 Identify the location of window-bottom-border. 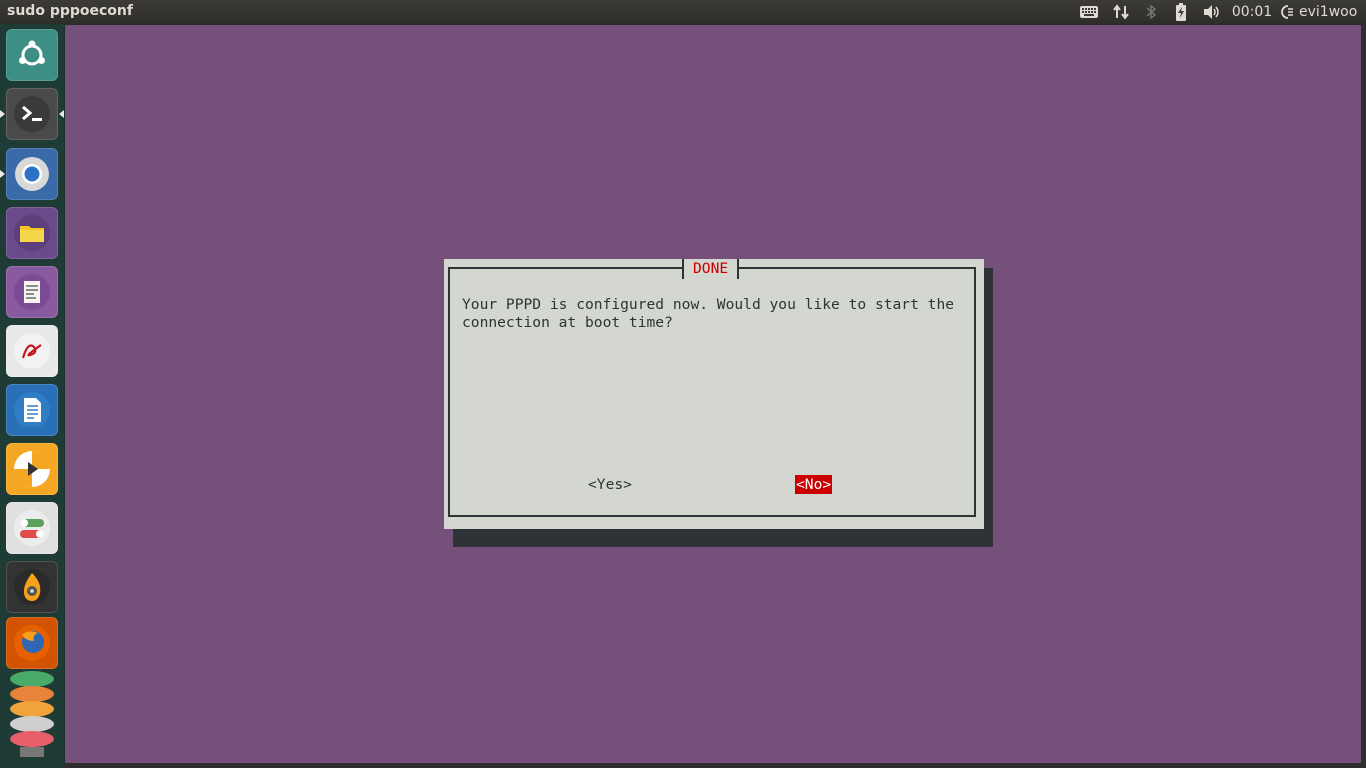
(715, 765).